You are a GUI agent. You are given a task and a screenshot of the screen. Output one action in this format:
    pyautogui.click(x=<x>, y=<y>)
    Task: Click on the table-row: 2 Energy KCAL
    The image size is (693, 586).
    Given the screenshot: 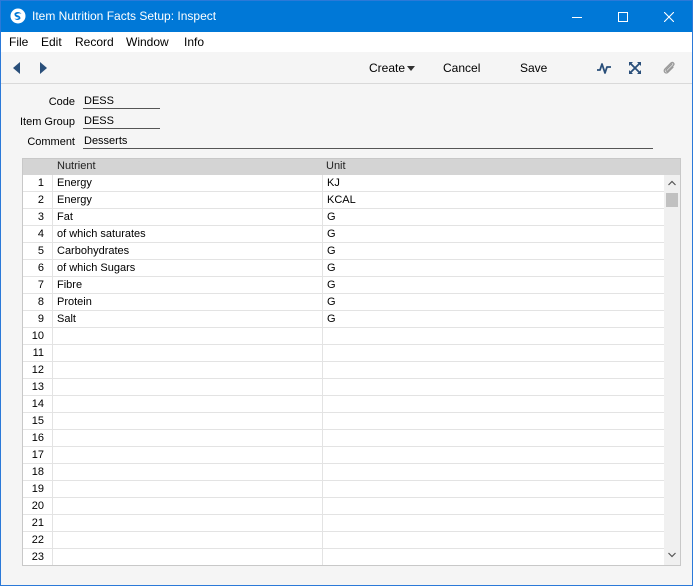 What is the action you would take?
    pyautogui.click(x=343, y=200)
    